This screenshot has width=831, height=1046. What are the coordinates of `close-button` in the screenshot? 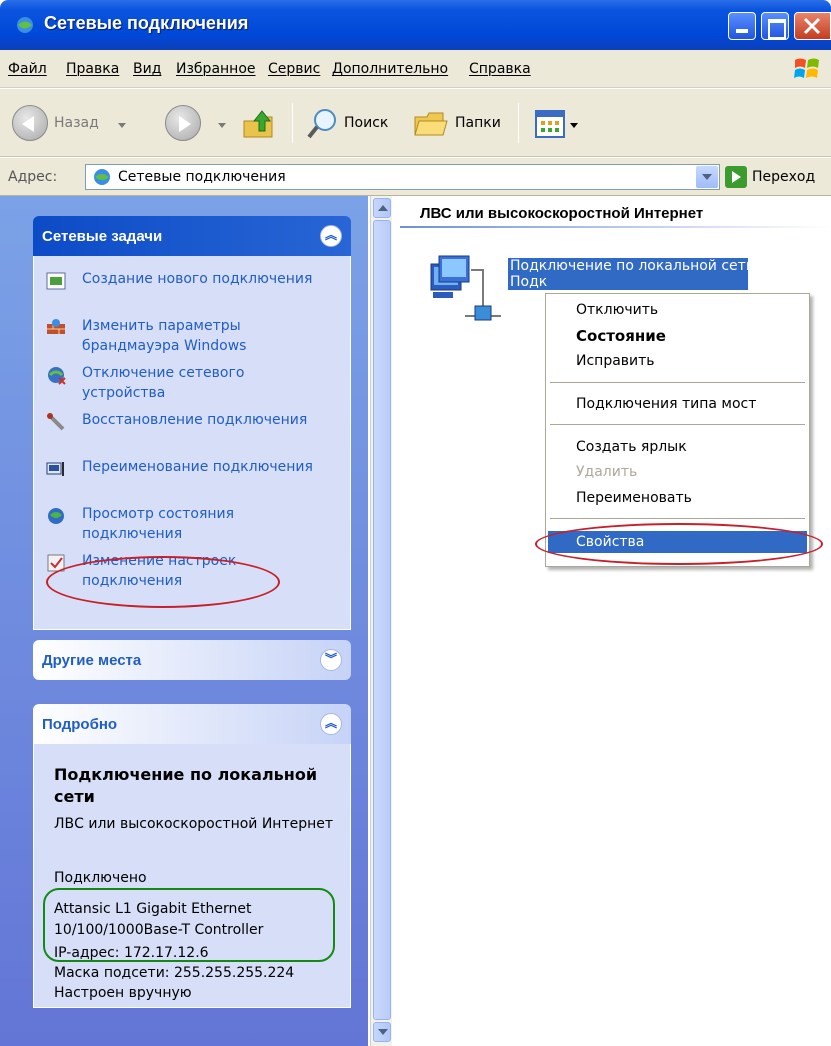 It's located at (812, 26).